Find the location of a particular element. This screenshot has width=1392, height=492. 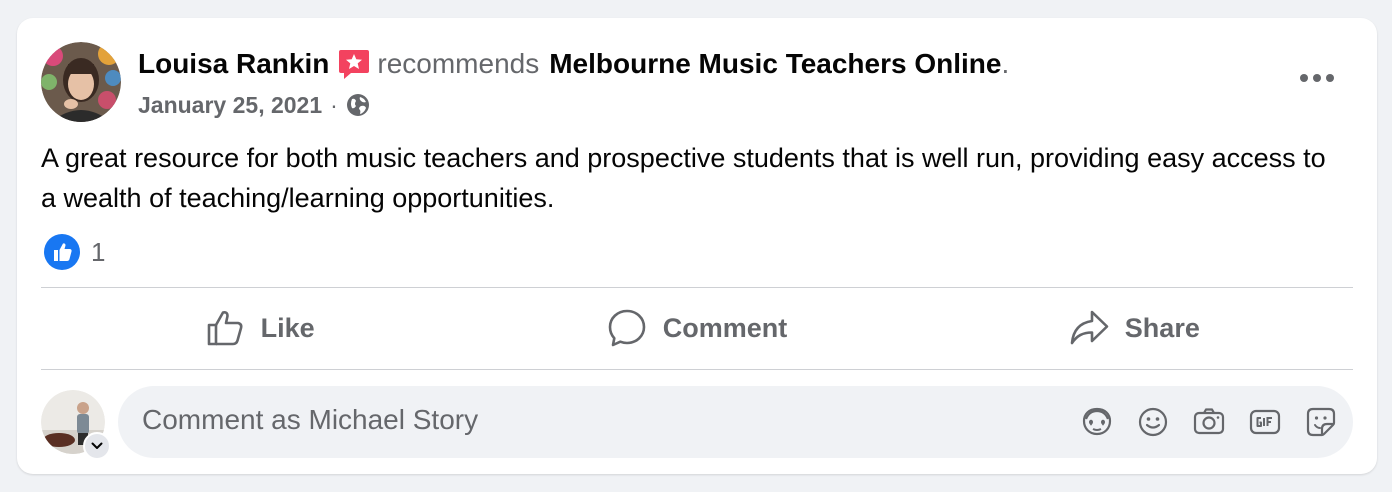

camera-icon is located at coordinates (1209, 422).